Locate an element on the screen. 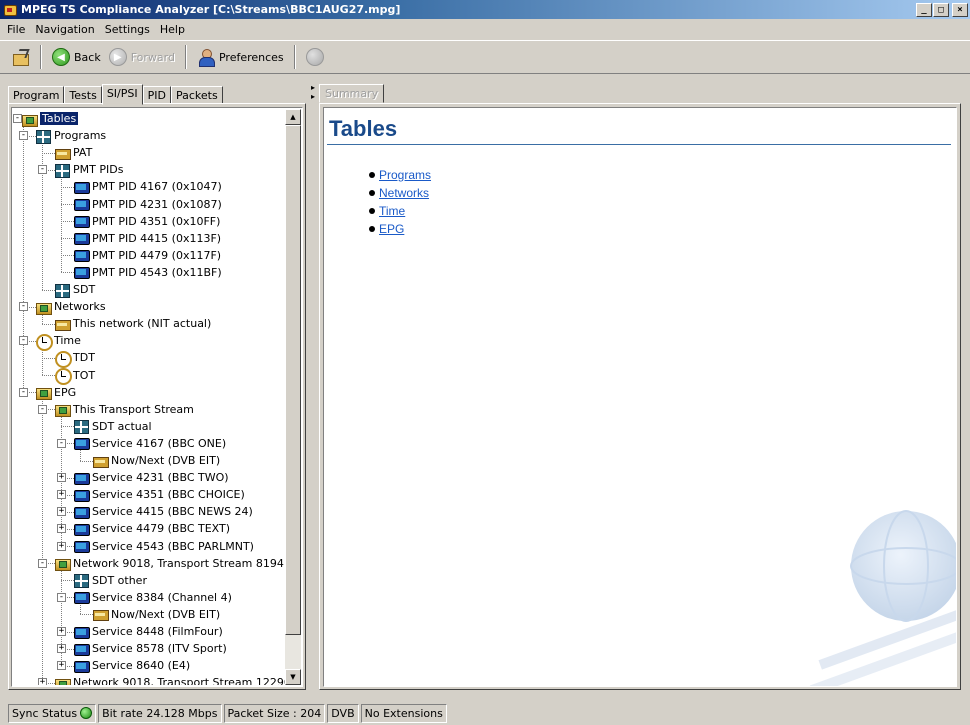 This screenshot has width=970, height=725. tree-node: SDT actual is located at coordinates (112, 426).